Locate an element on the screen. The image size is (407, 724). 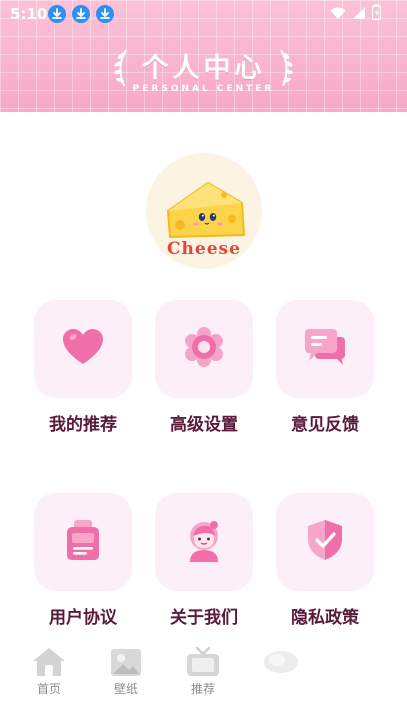
nav-item-home: 首页 is located at coordinates (49, 668).